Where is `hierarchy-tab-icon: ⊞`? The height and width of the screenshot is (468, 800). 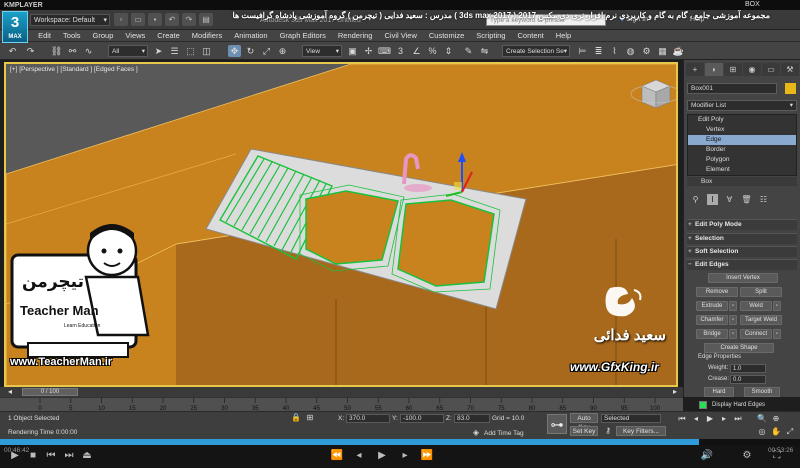
hierarchy-tab-icon: ⊞ is located at coordinates (733, 69).